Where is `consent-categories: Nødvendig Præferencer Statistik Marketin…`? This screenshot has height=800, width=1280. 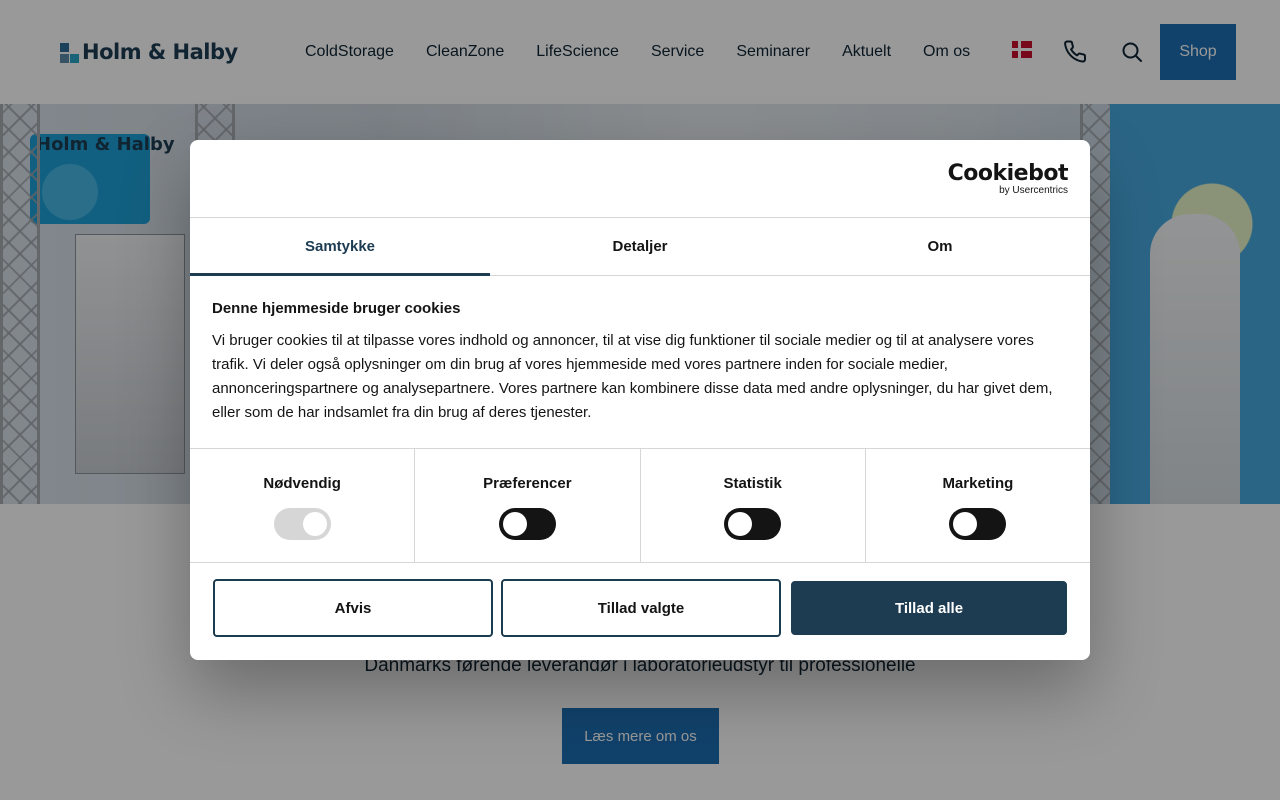 consent-categories: Nødvendig Præferencer Statistik Marketin… is located at coordinates (640, 506).